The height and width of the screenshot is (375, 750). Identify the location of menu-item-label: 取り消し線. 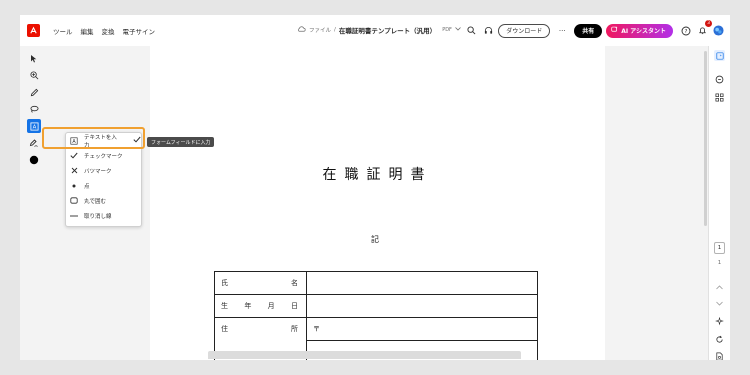
(98, 216).